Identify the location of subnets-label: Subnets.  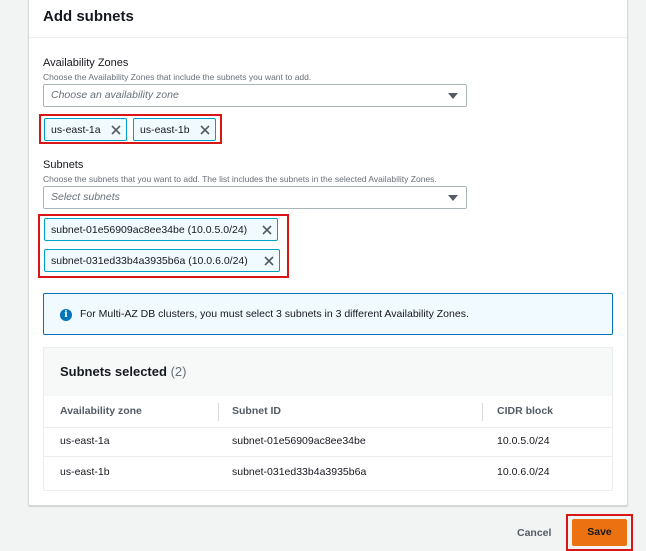
(63, 165).